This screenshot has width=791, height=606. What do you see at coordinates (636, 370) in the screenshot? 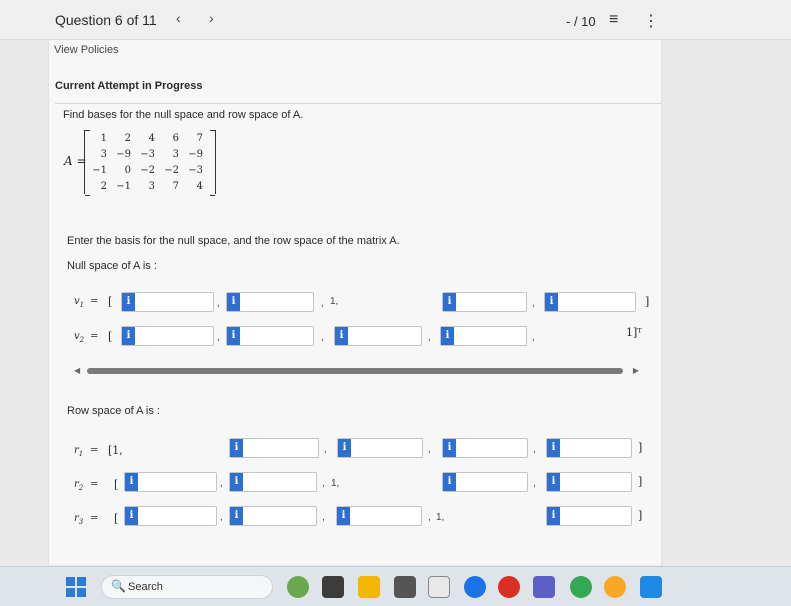
I see `scroll-right-icon: ▶` at bounding box center [636, 370].